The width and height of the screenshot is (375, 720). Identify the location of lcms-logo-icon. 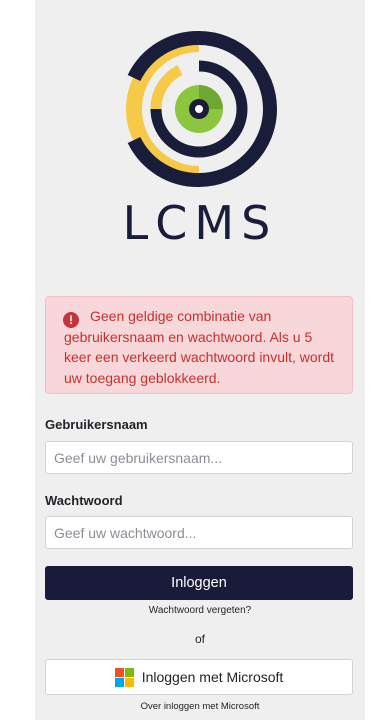
(201, 109).